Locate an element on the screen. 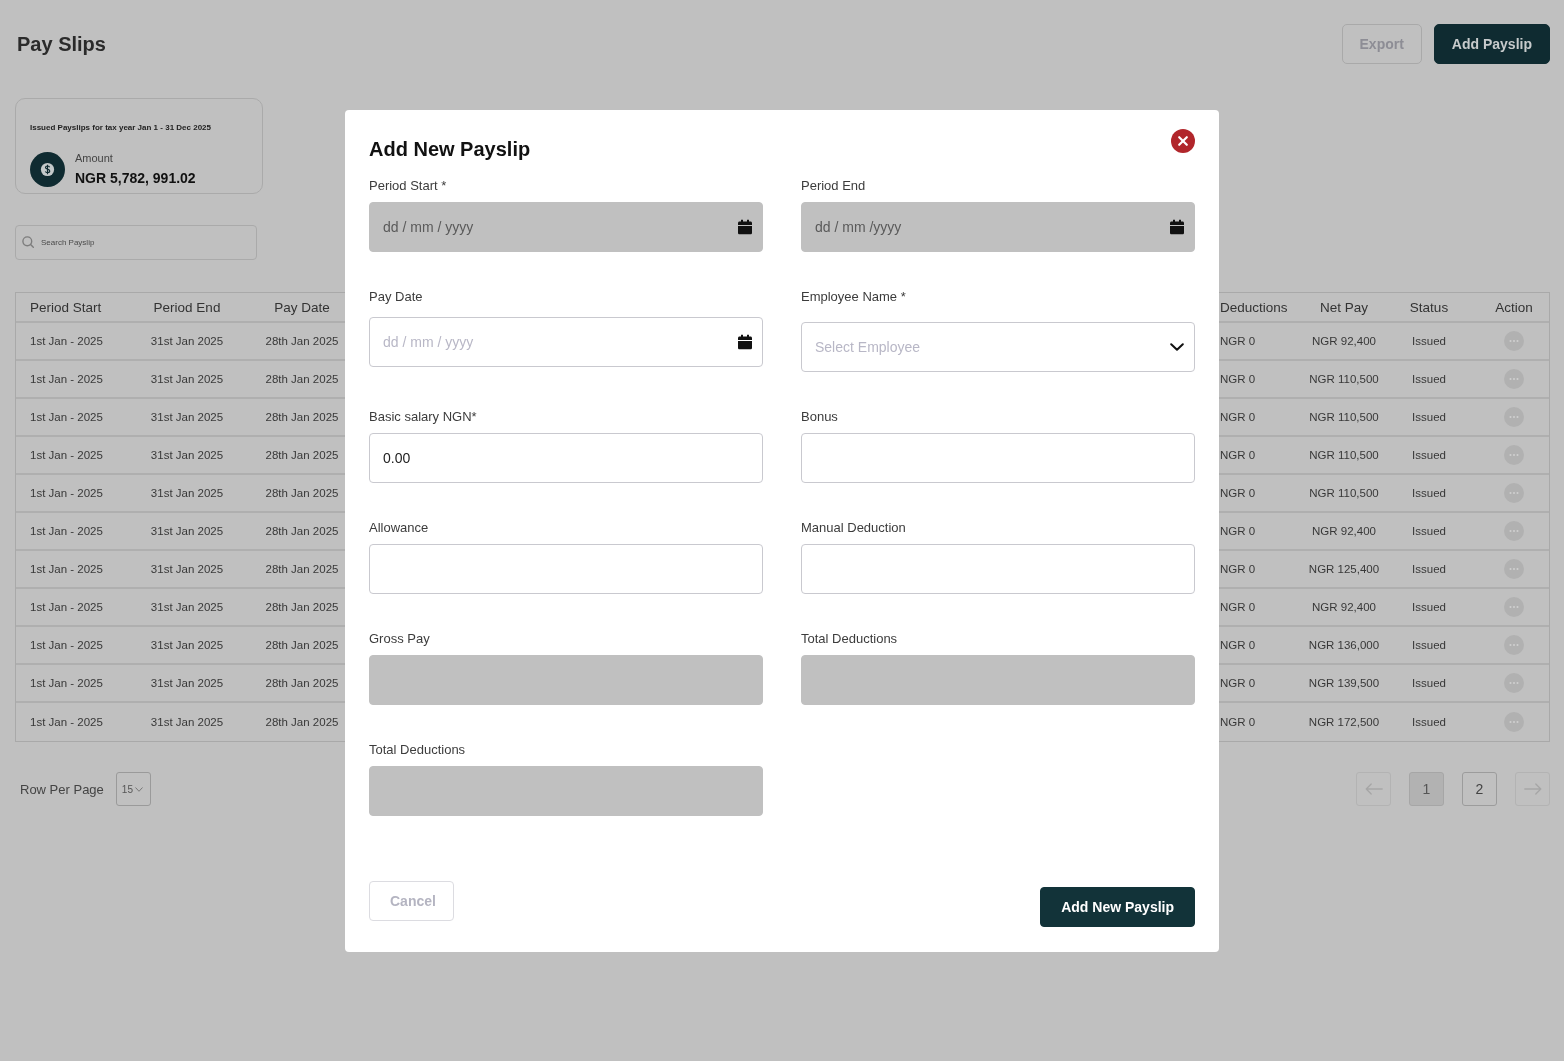 The image size is (1564, 1061). primary-button: Add Payslip is located at coordinates (1491, 44).